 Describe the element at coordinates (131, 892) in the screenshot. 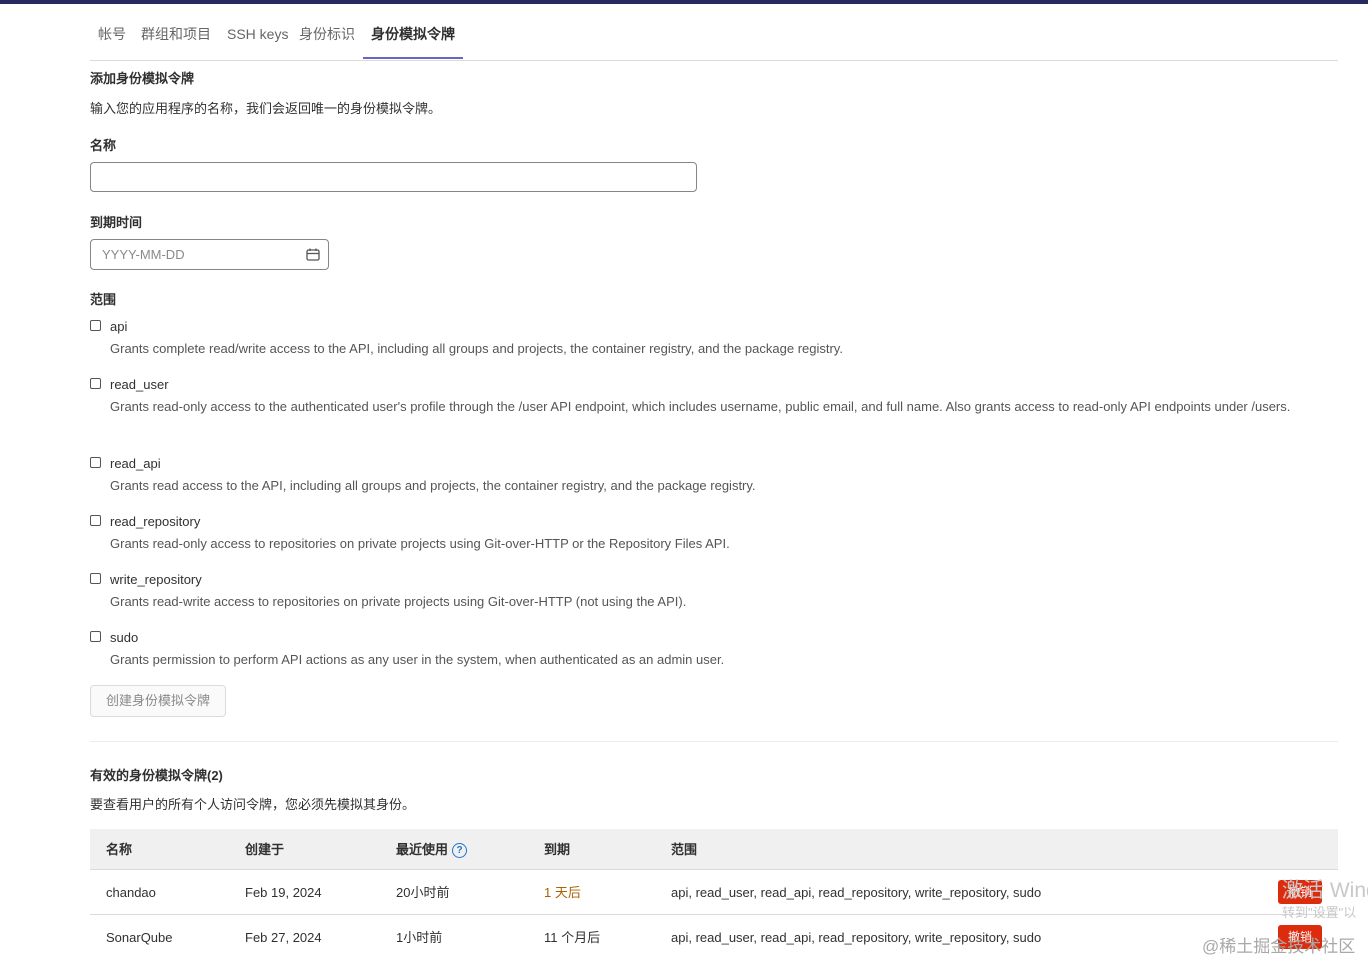

I see `token-name: chandao` at that location.